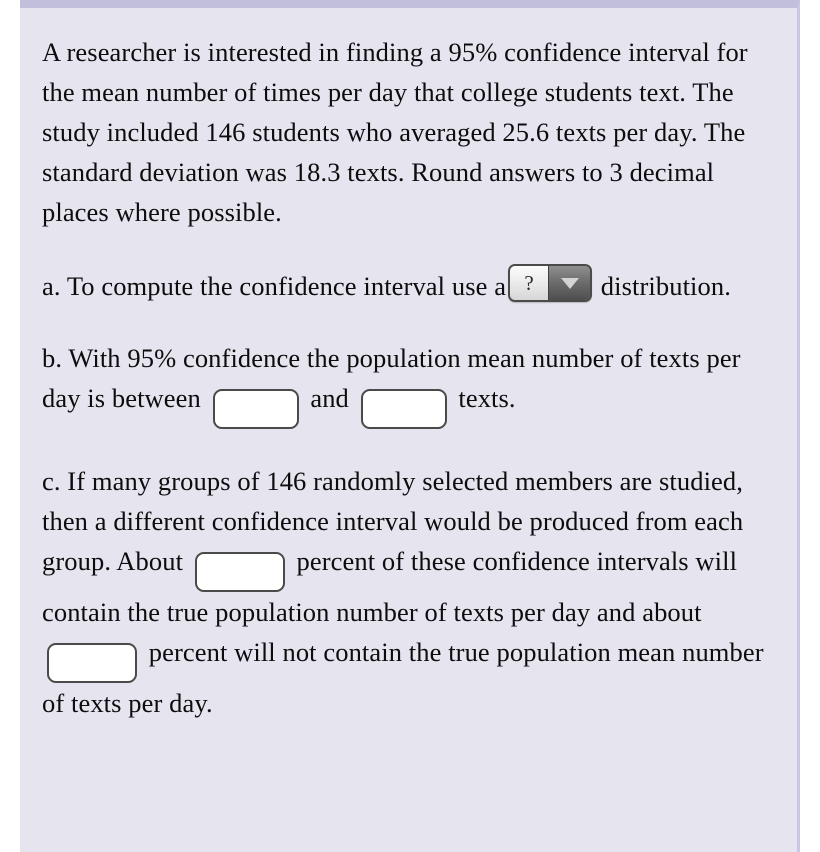 The width and height of the screenshot is (820, 852). What do you see at coordinates (403, 409) in the screenshot?
I see `upper-bound-input` at bounding box center [403, 409].